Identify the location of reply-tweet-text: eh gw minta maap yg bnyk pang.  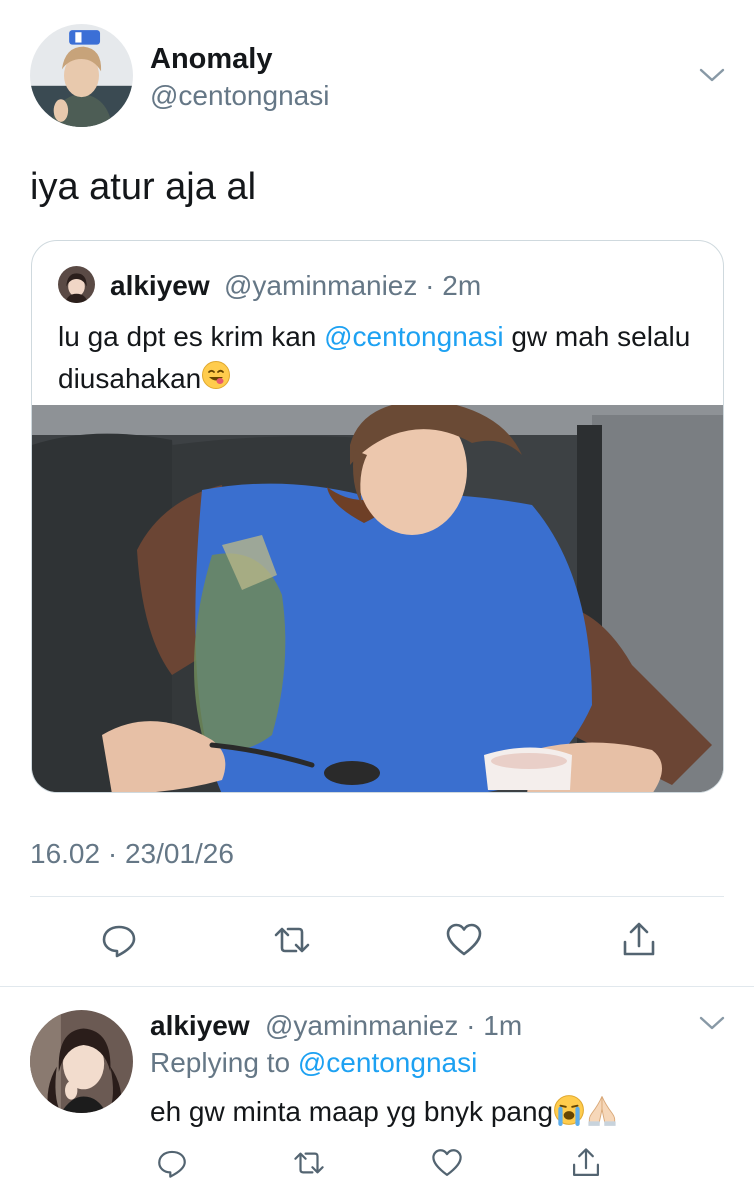
(384, 1113).